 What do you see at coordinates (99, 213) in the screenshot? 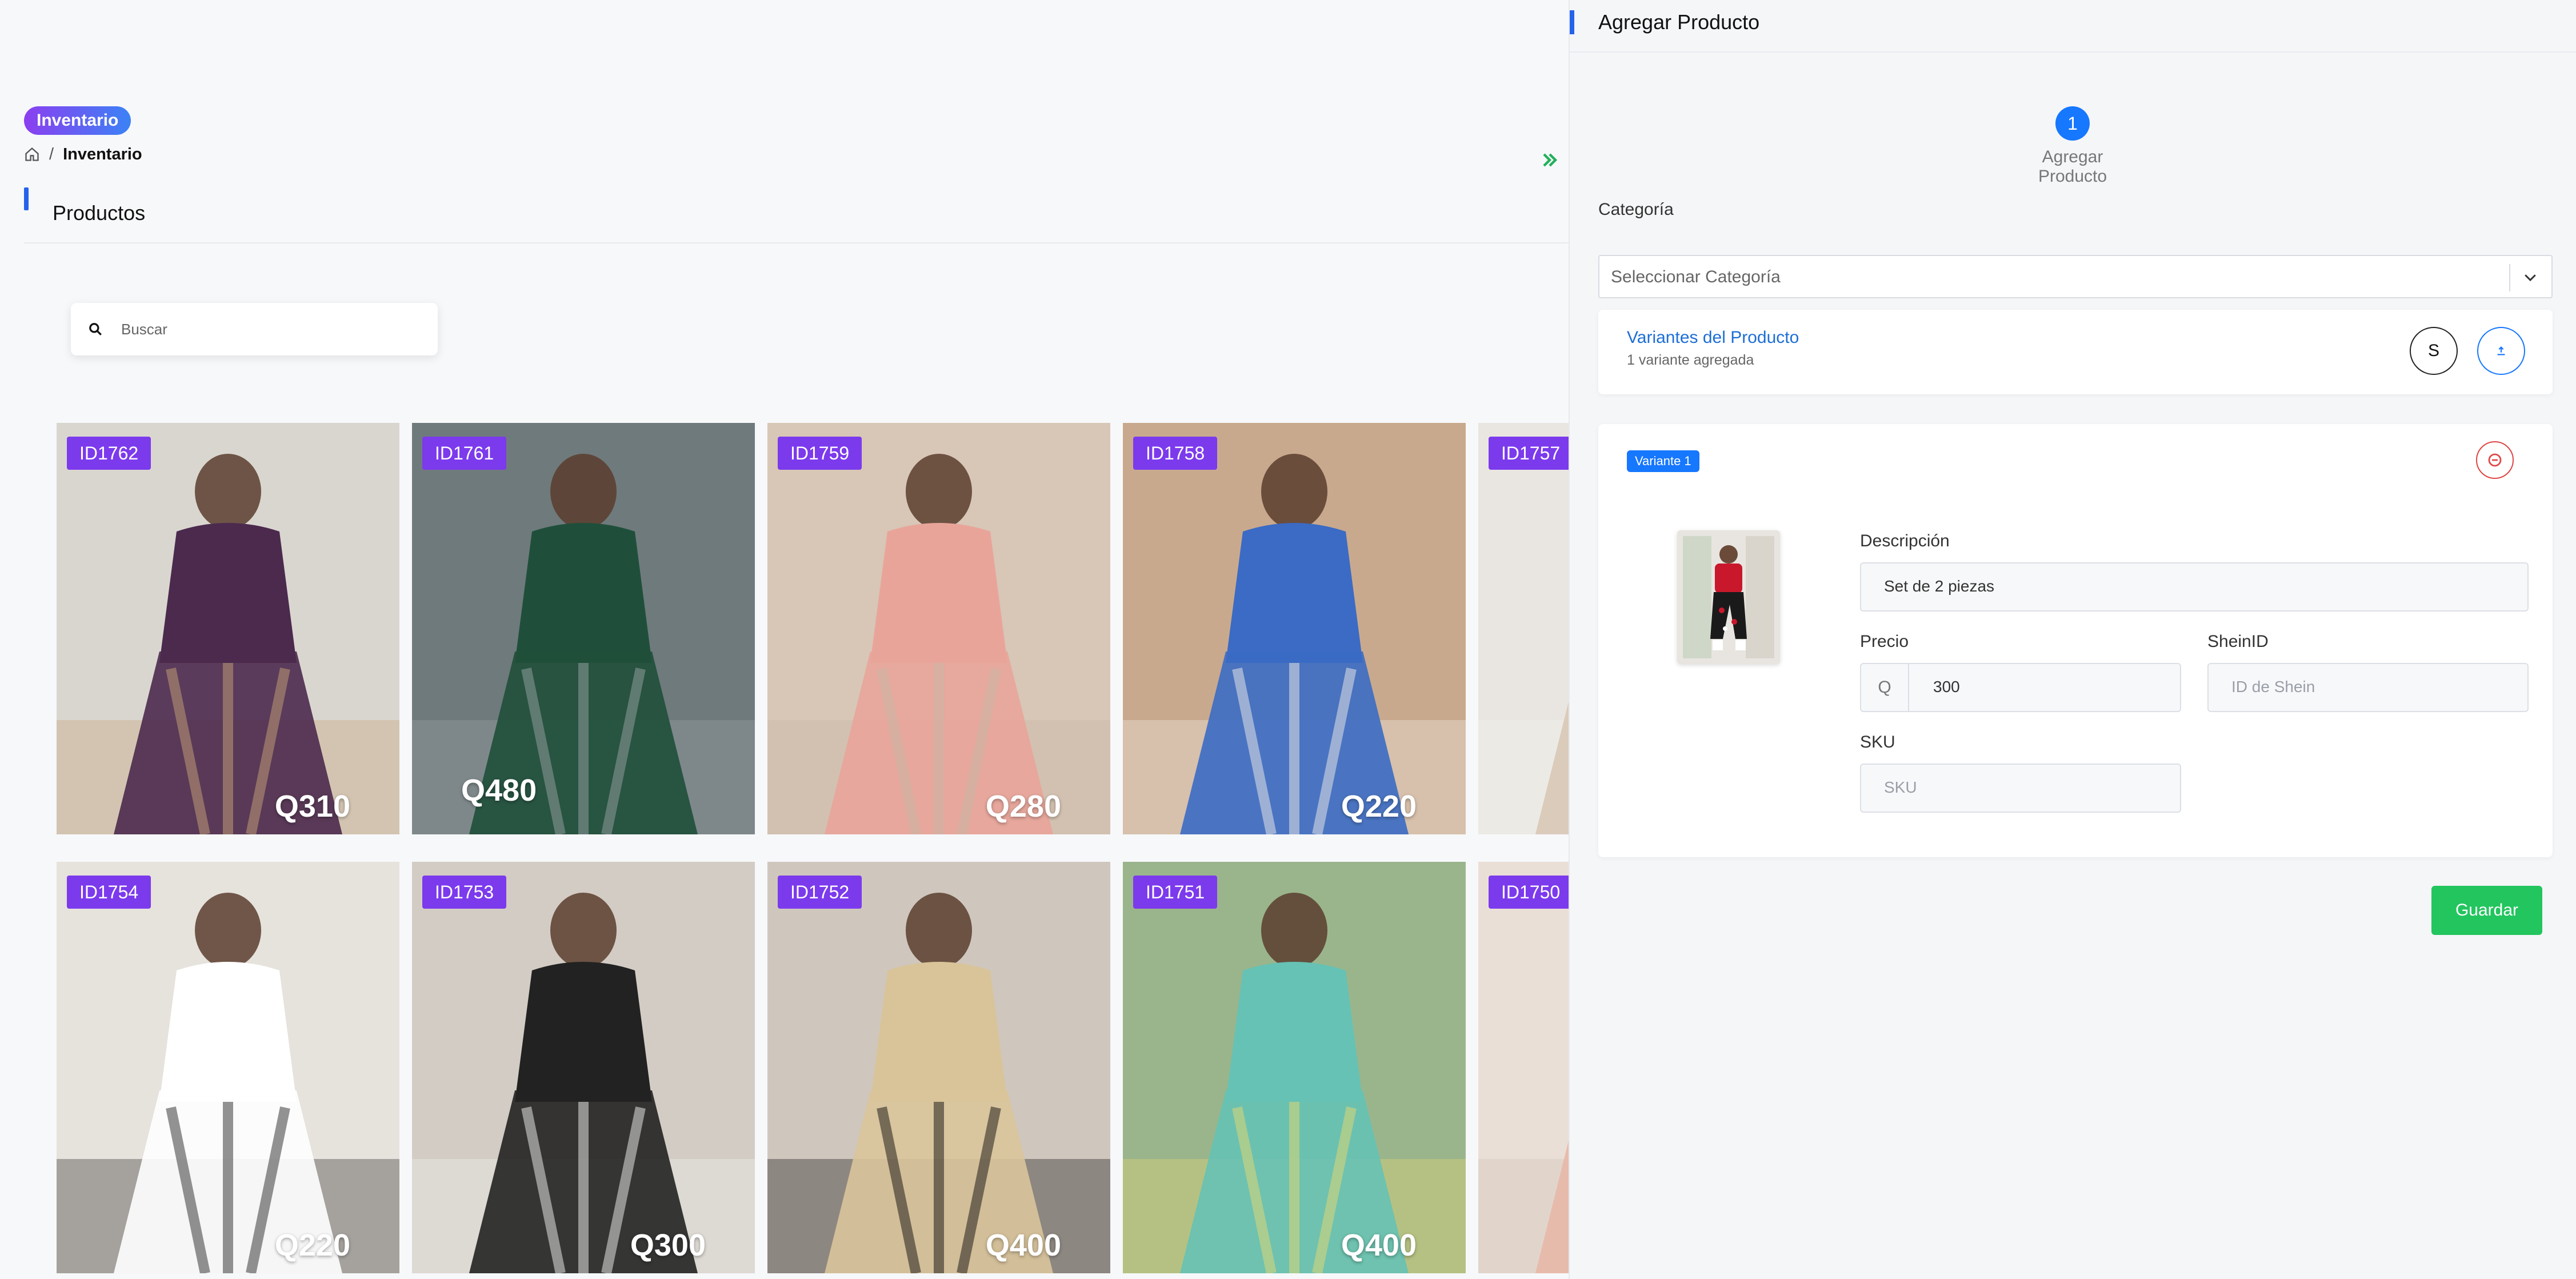
I see `products-title: Productos` at bounding box center [99, 213].